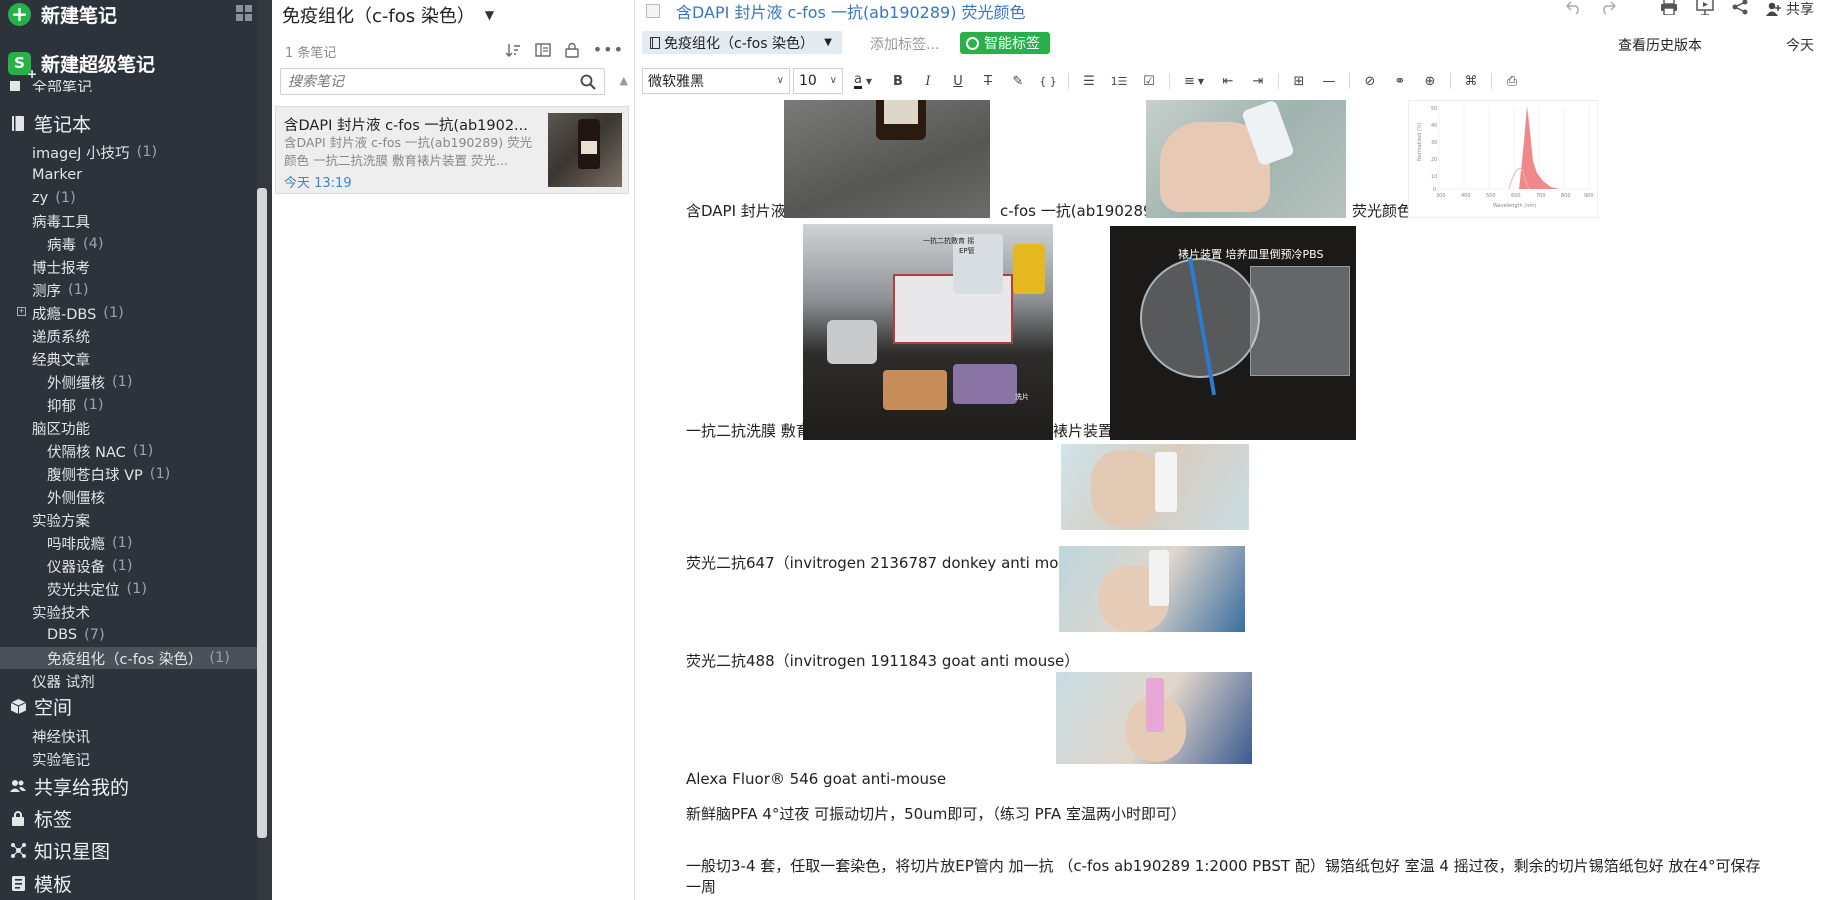 This screenshot has width=1822, height=900. What do you see at coordinates (1434, 190) in the screenshot?
I see `spectrum-y-tick: 0` at bounding box center [1434, 190].